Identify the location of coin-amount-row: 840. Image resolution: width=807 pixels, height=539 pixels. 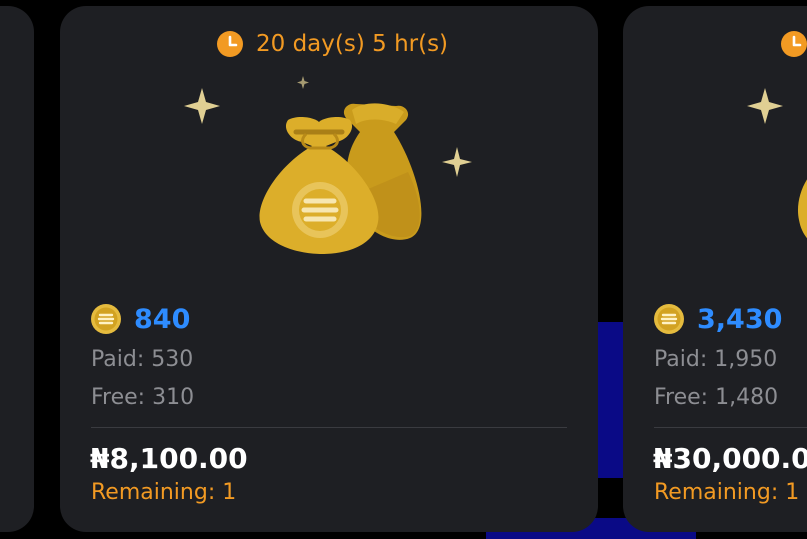
(140, 319).